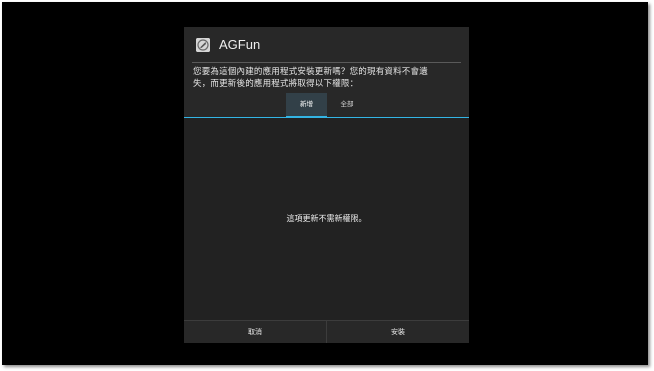  I want to click on dialog-title-bar: AGFun, so click(326, 45).